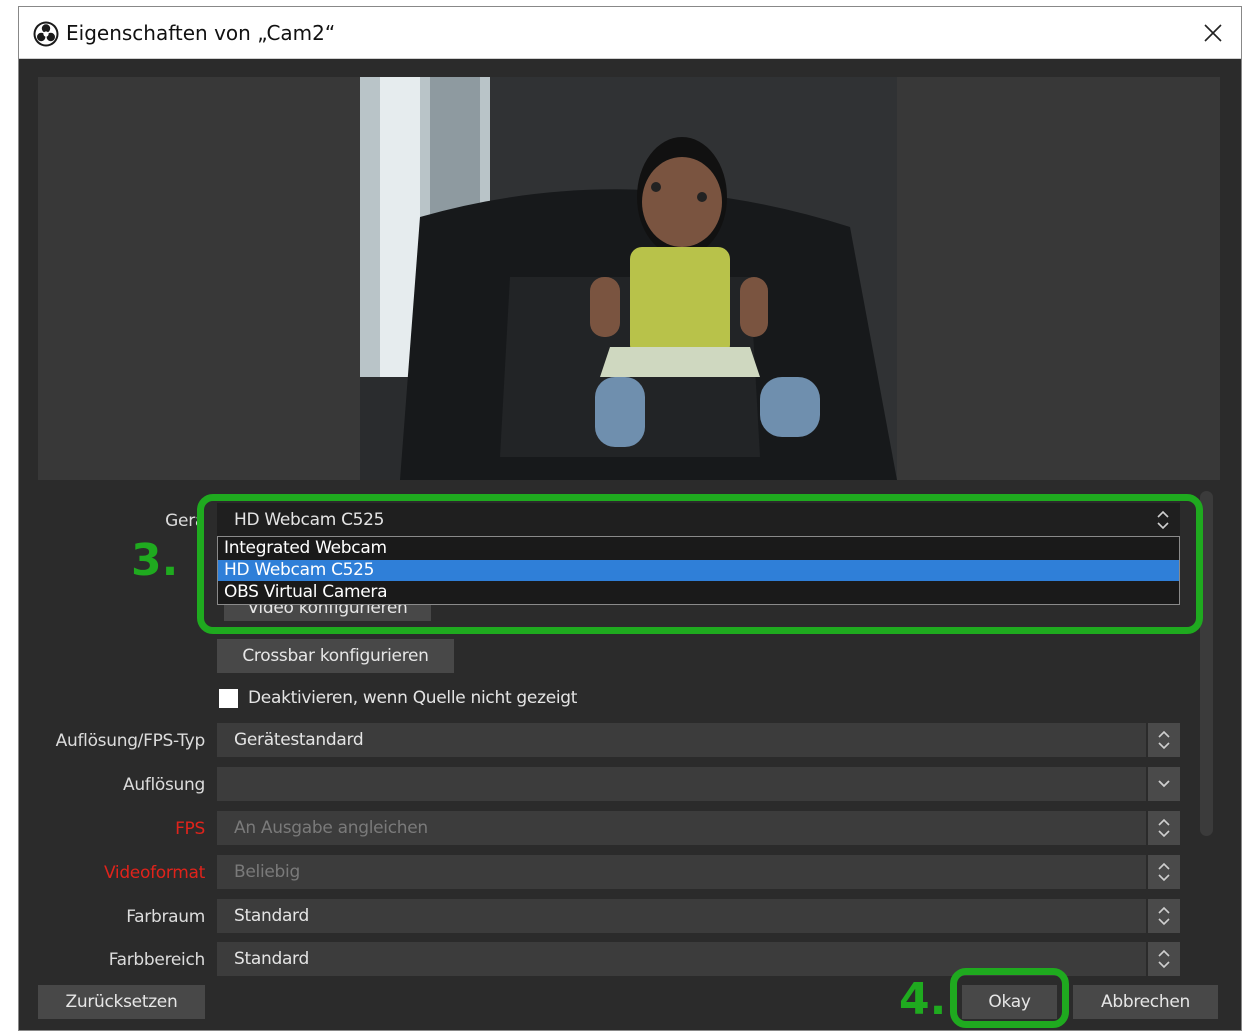 This screenshot has height=1031, width=1242. I want to click on chevron-down-icon, so click(1163, 784).